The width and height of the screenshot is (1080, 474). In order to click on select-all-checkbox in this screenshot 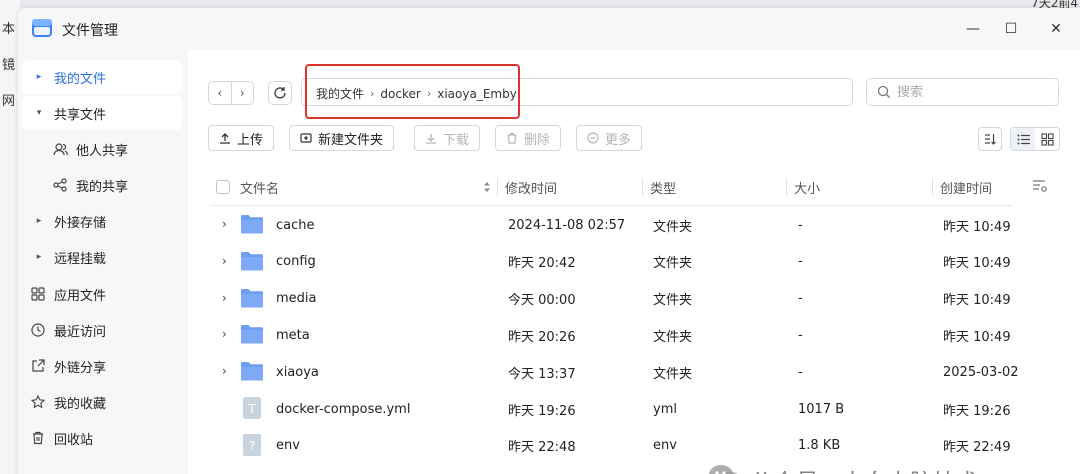, I will do `click(223, 187)`.